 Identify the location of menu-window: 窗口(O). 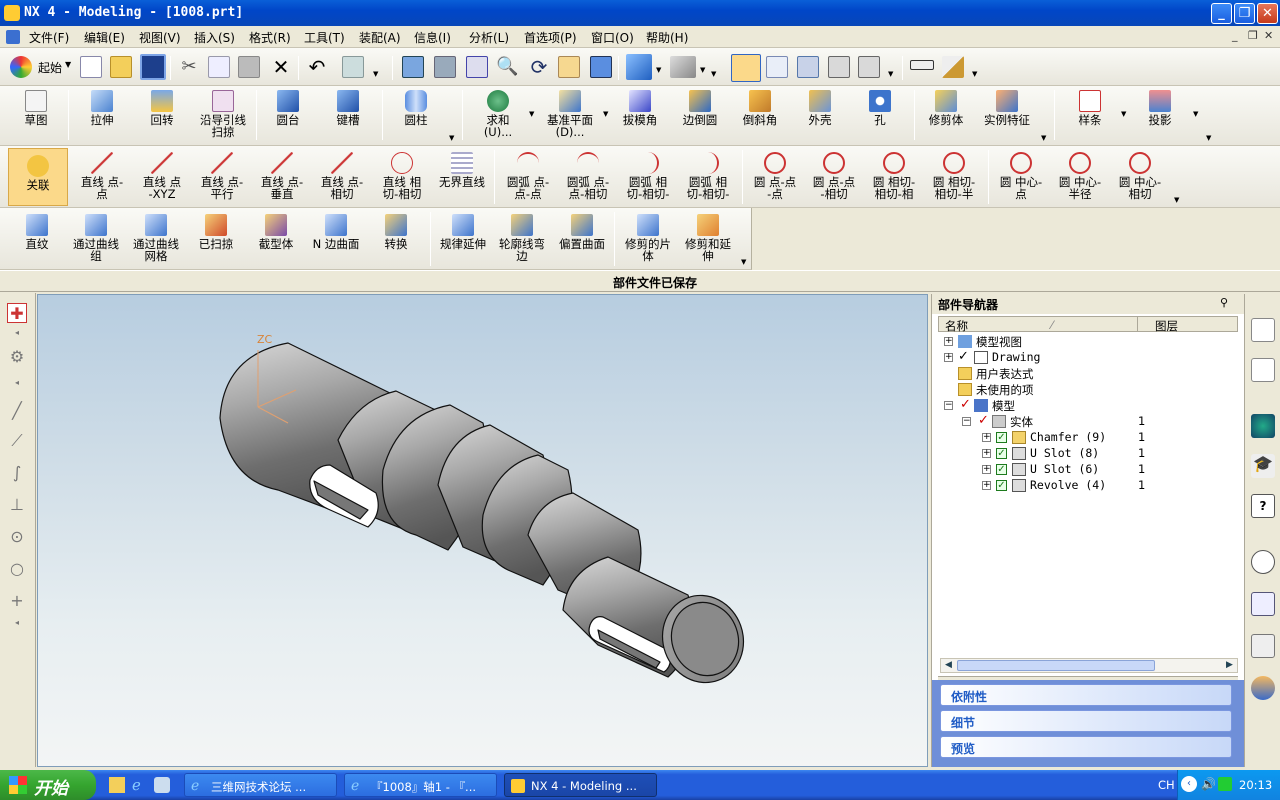
(612, 37).